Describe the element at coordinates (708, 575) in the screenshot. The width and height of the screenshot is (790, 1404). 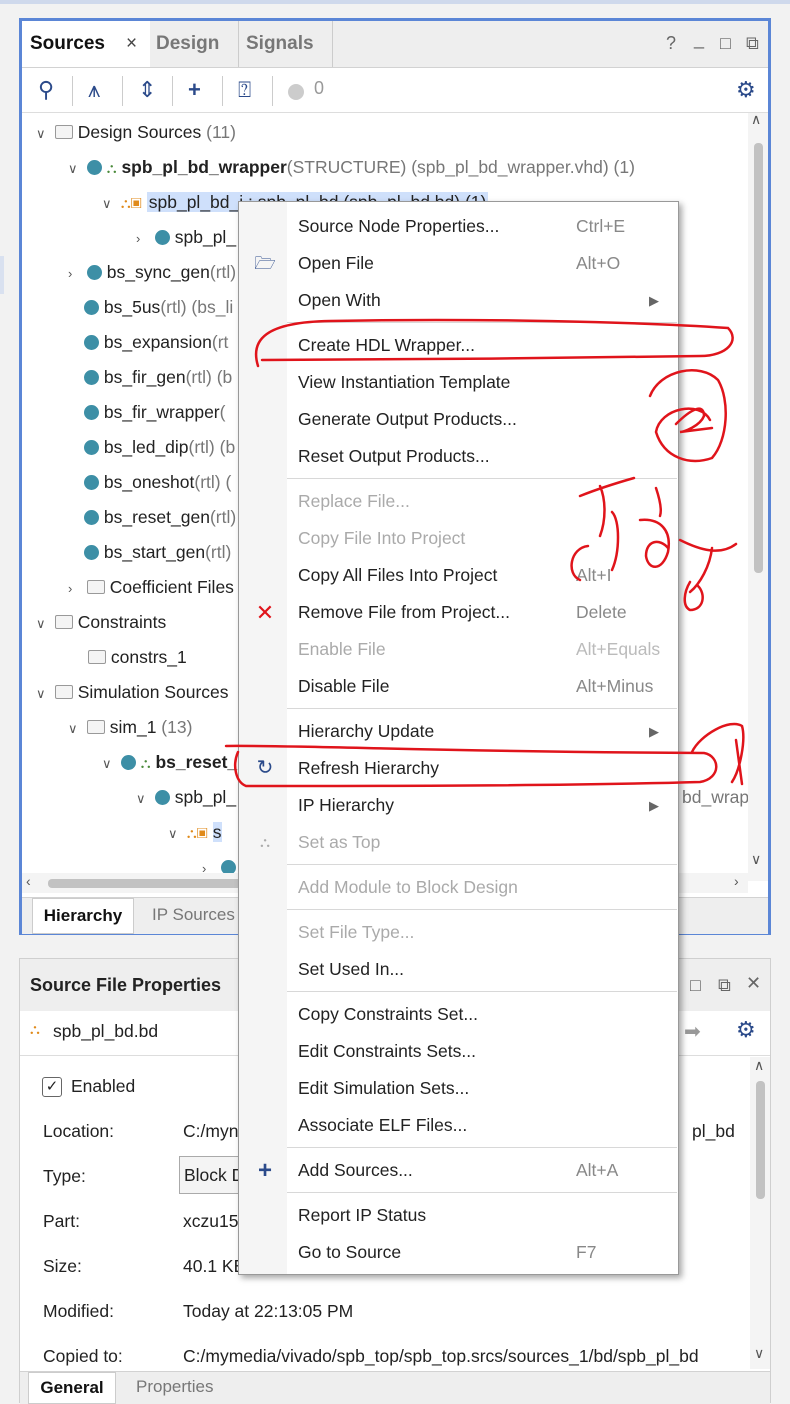
I see `annotation-scribble-c` at that location.